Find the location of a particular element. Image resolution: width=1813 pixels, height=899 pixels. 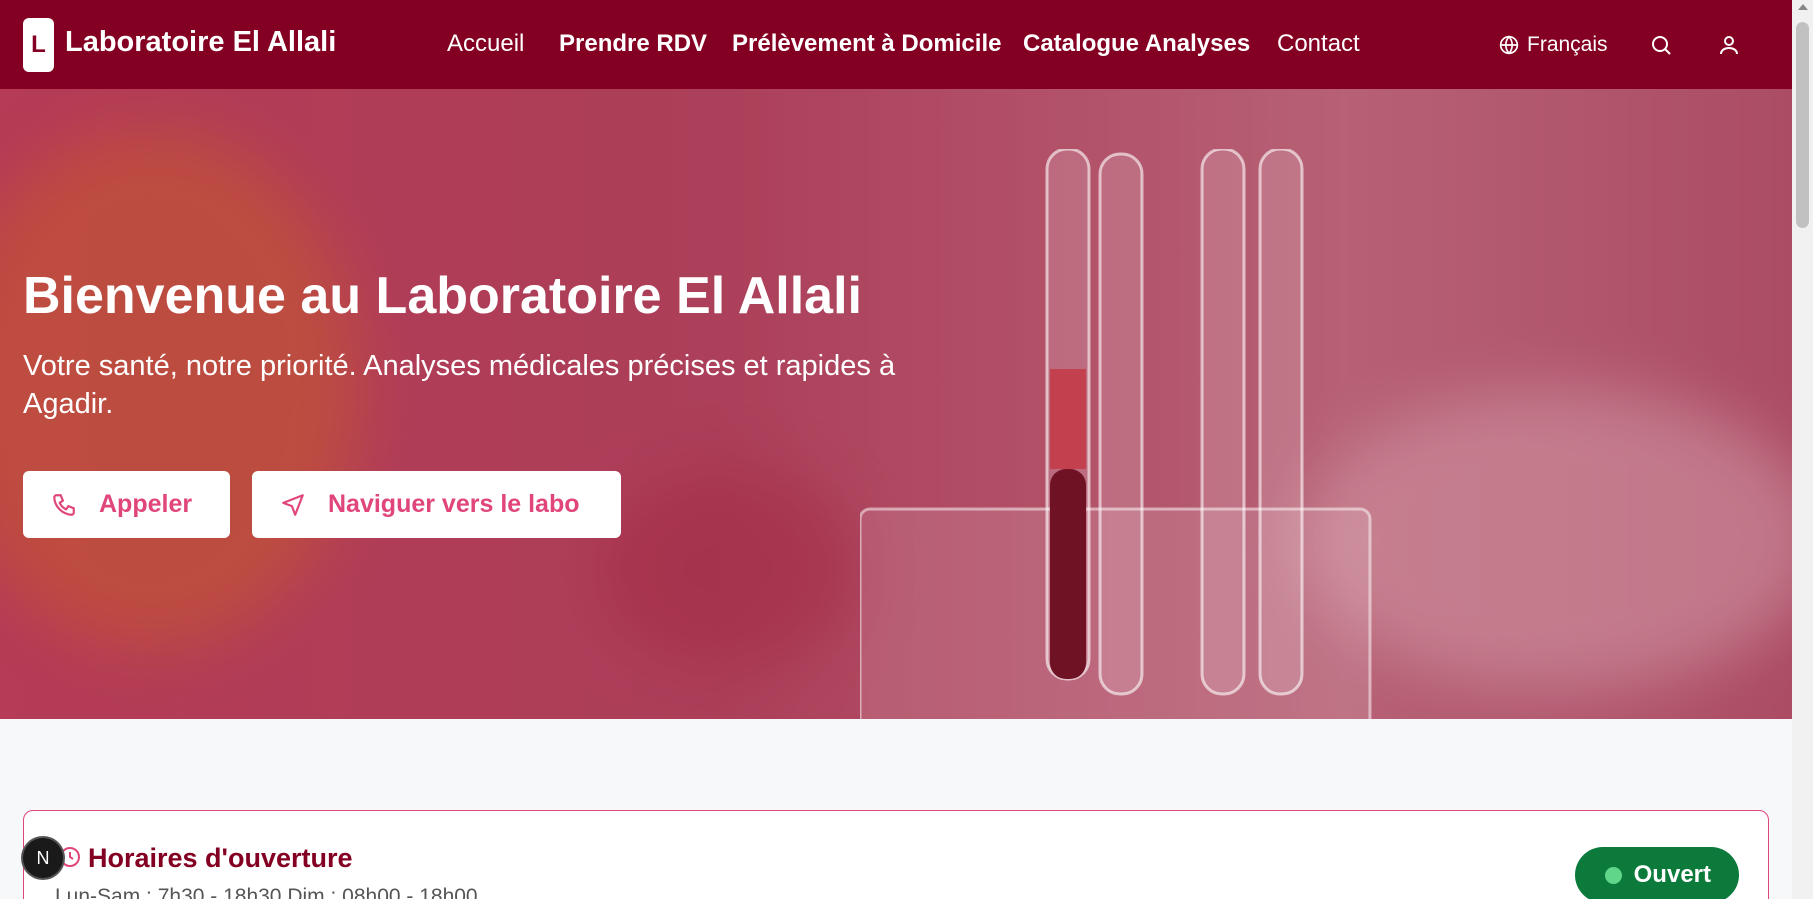

logo-icon: L is located at coordinates (38, 45).